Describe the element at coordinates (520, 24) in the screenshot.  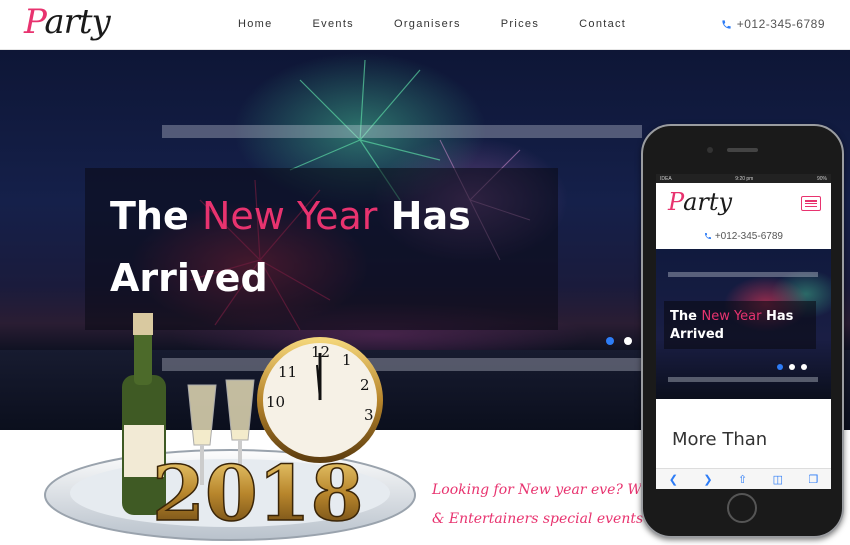
I see `nav-prices: Prices` at that location.